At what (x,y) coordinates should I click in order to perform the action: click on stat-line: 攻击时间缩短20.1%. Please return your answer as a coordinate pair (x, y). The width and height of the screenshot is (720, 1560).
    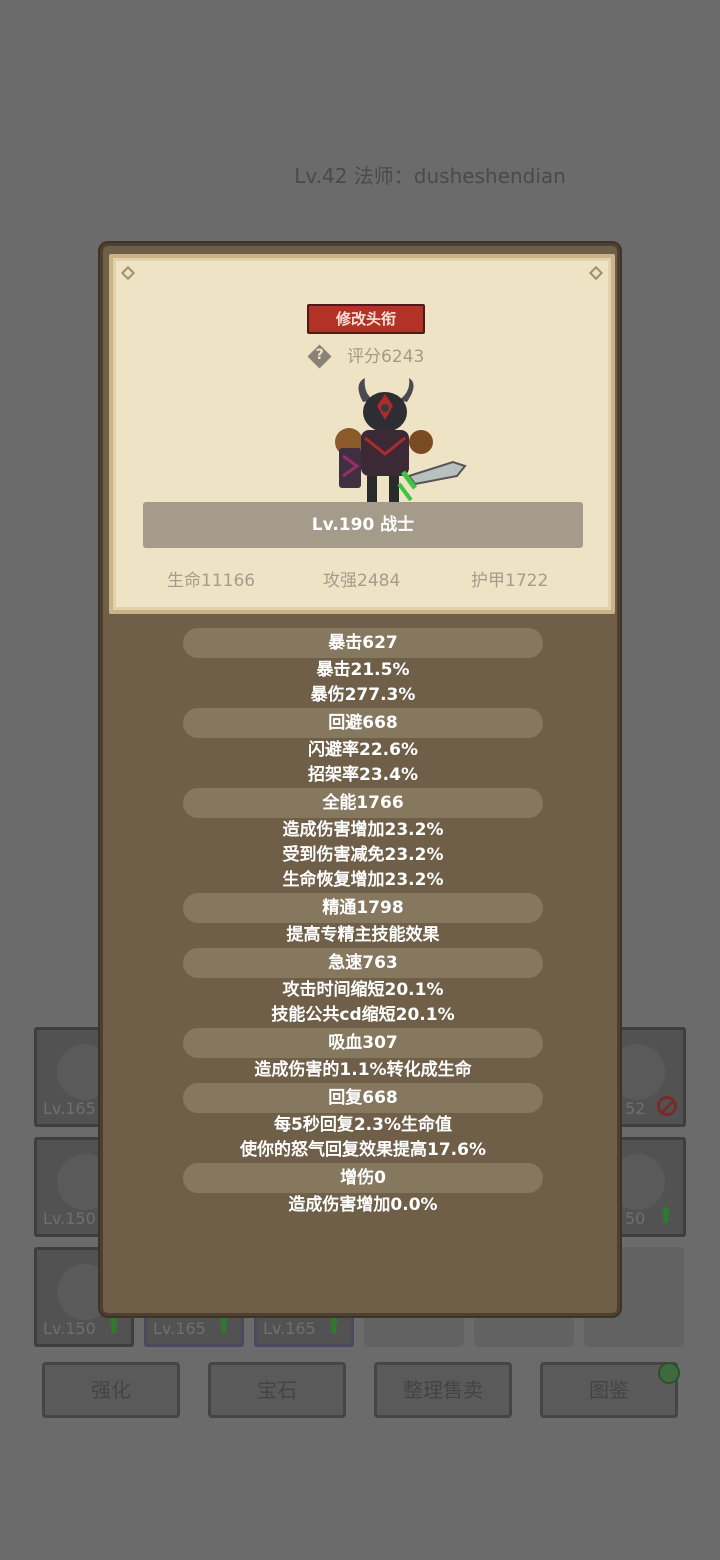
    Looking at the image, I should click on (363, 990).